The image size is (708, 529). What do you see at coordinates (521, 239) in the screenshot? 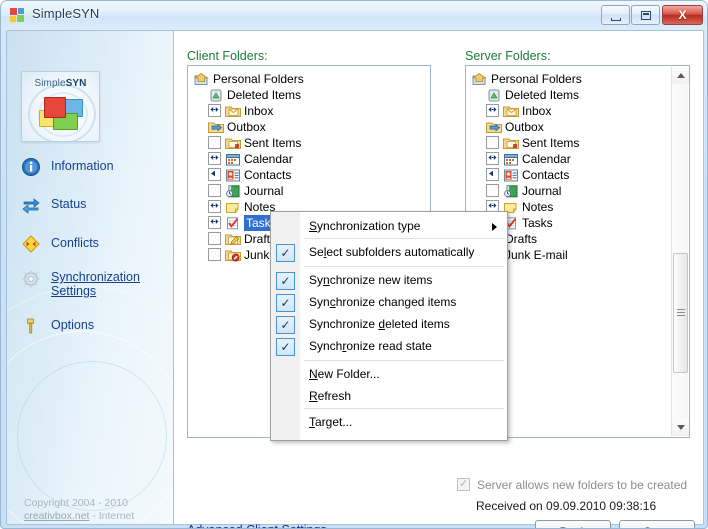
I see `tree-row-label: Drafts` at bounding box center [521, 239].